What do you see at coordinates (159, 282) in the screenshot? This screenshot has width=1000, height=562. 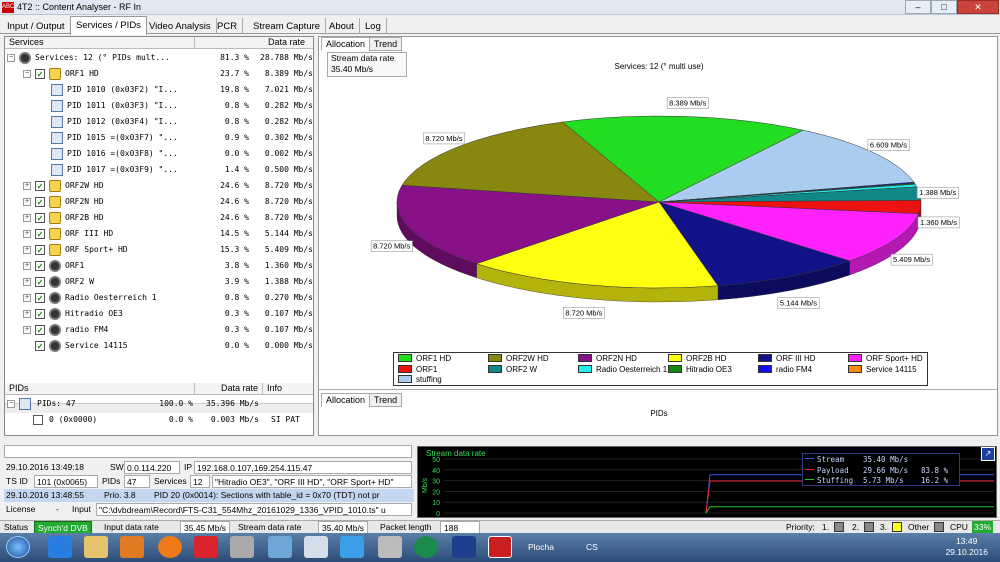 I see `service-row: + ✓ ORF2 W 3.9 % 1.388 Mb/s` at bounding box center [159, 282].